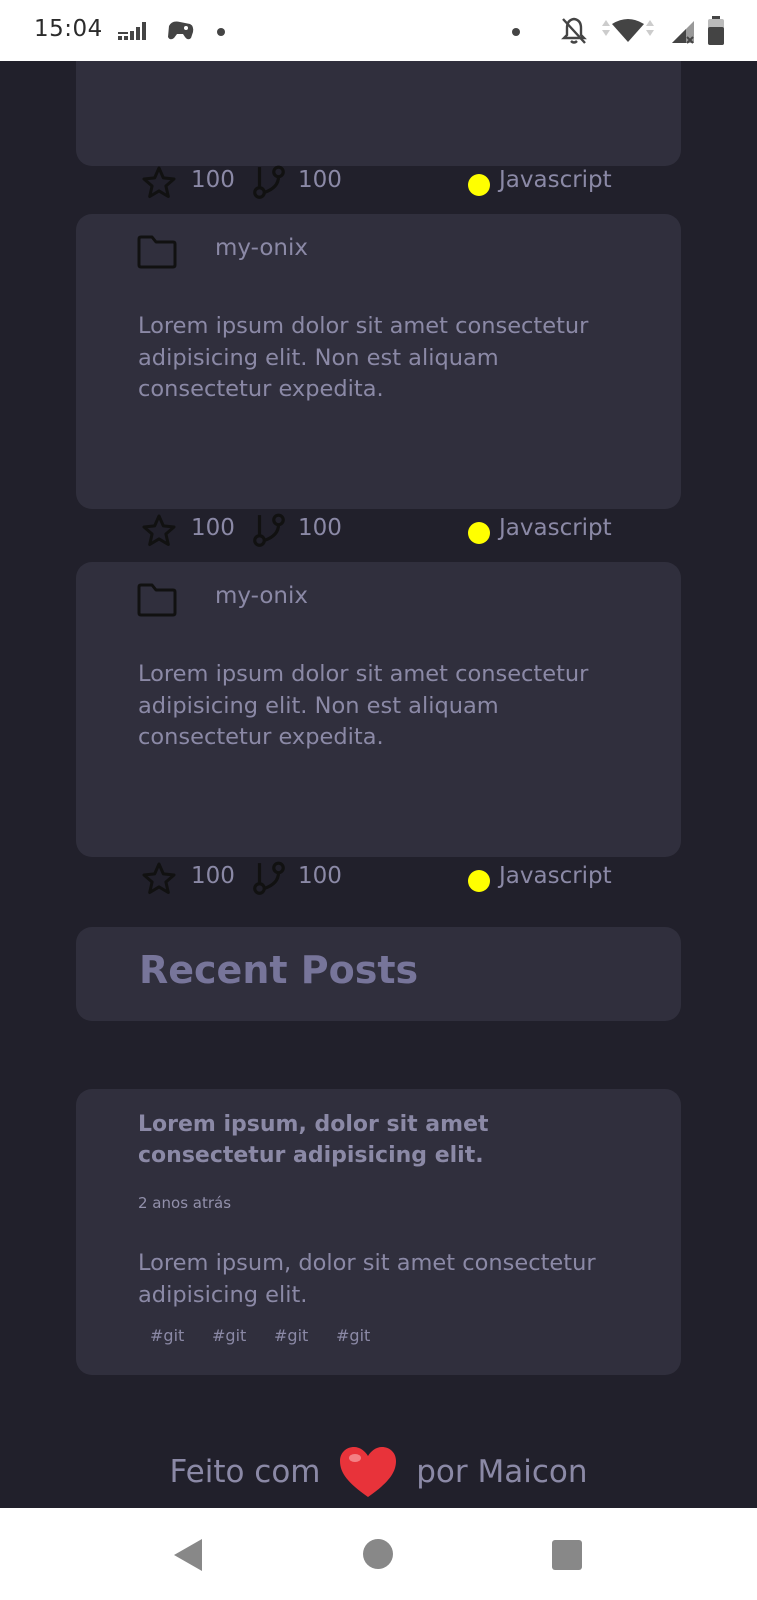  What do you see at coordinates (716, 30) in the screenshot?
I see `battery-icon` at bounding box center [716, 30].